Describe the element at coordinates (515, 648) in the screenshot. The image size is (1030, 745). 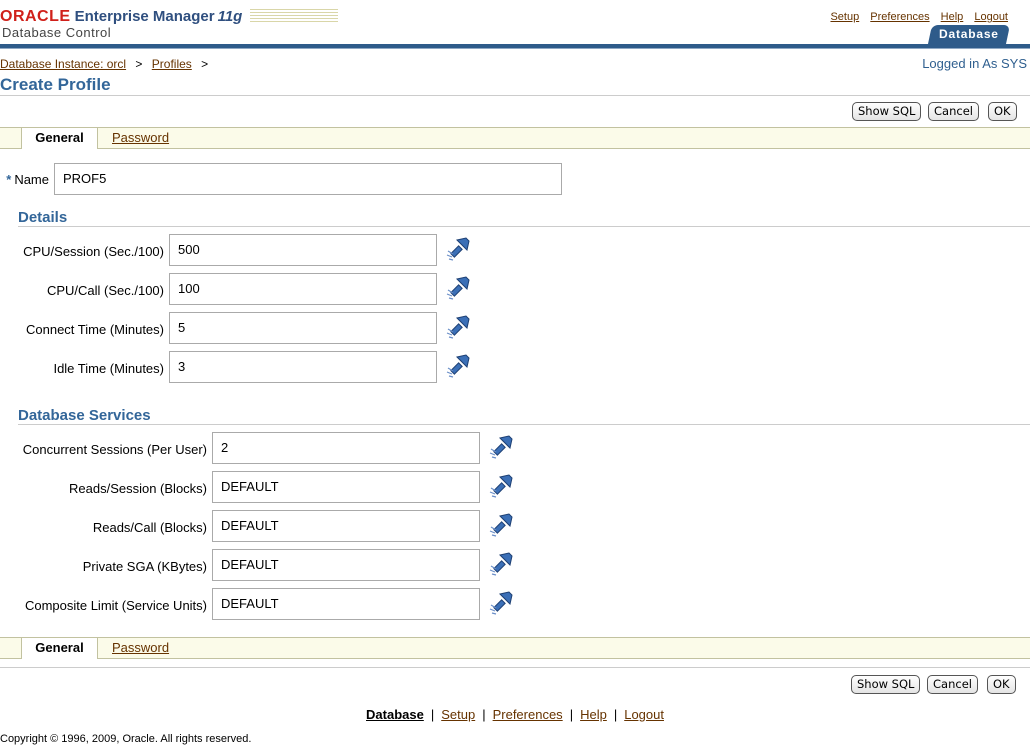
I see `subtab-bar-bottom: General Password` at that location.